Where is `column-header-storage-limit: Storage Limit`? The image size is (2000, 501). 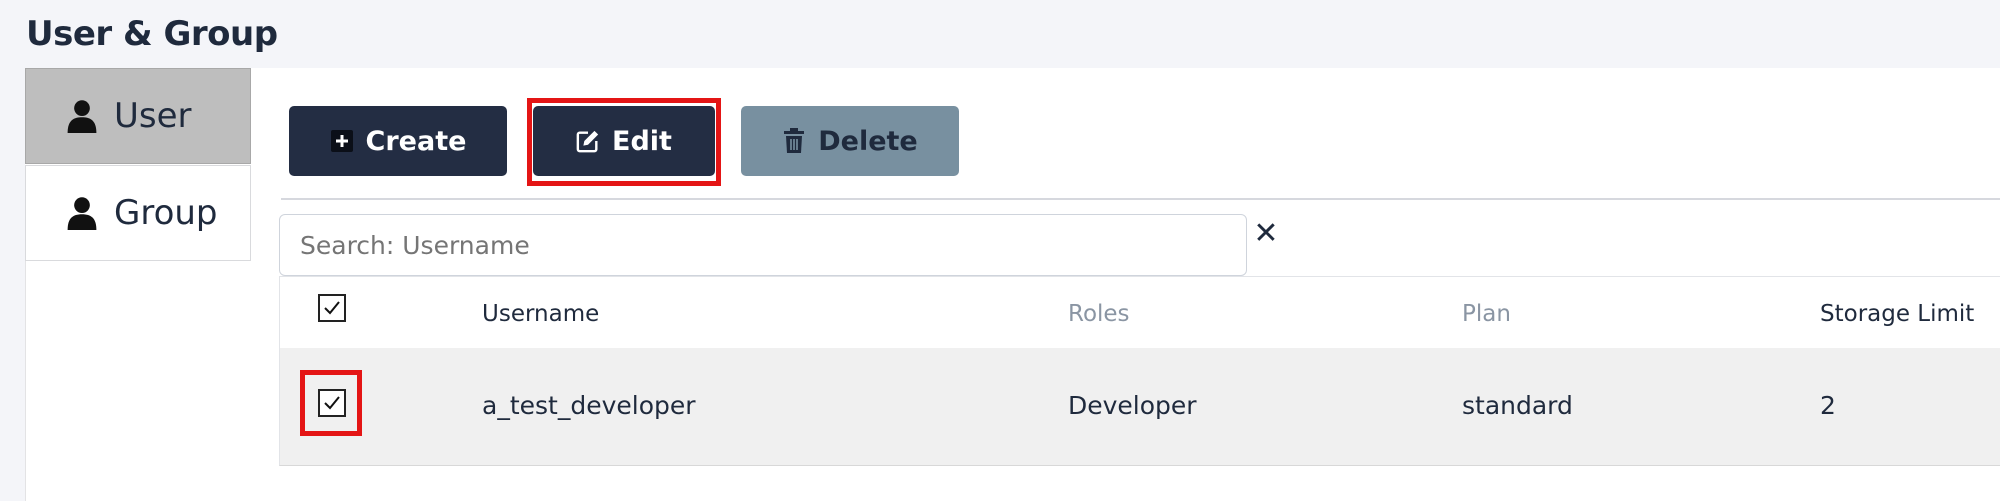
column-header-storage-limit: Storage Limit is located at coordinates (1897, 314).